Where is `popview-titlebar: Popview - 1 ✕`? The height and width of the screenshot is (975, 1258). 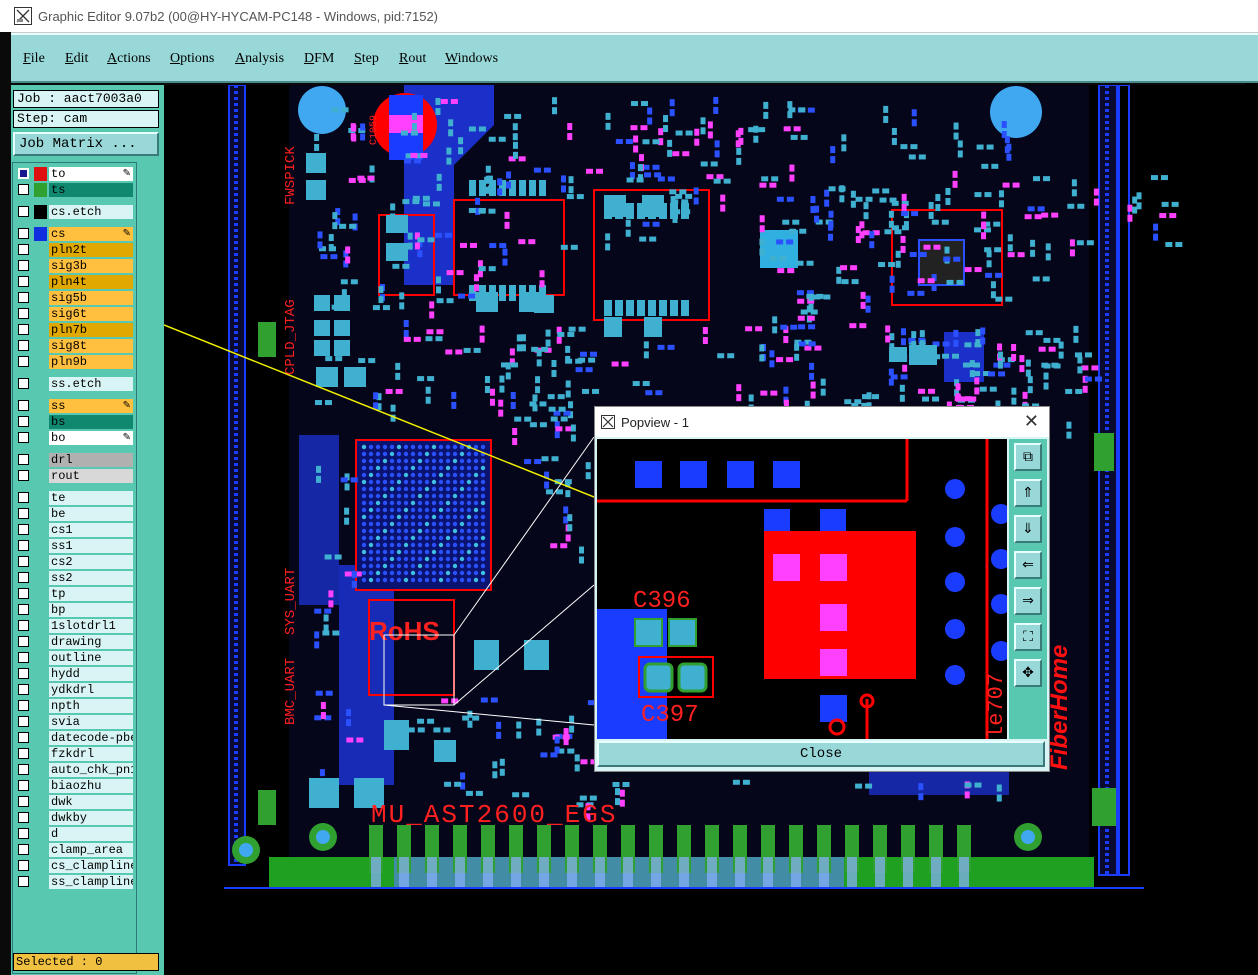
popview-titlebar: Popview - 1 ✕ is located at coordinates (822, 422).